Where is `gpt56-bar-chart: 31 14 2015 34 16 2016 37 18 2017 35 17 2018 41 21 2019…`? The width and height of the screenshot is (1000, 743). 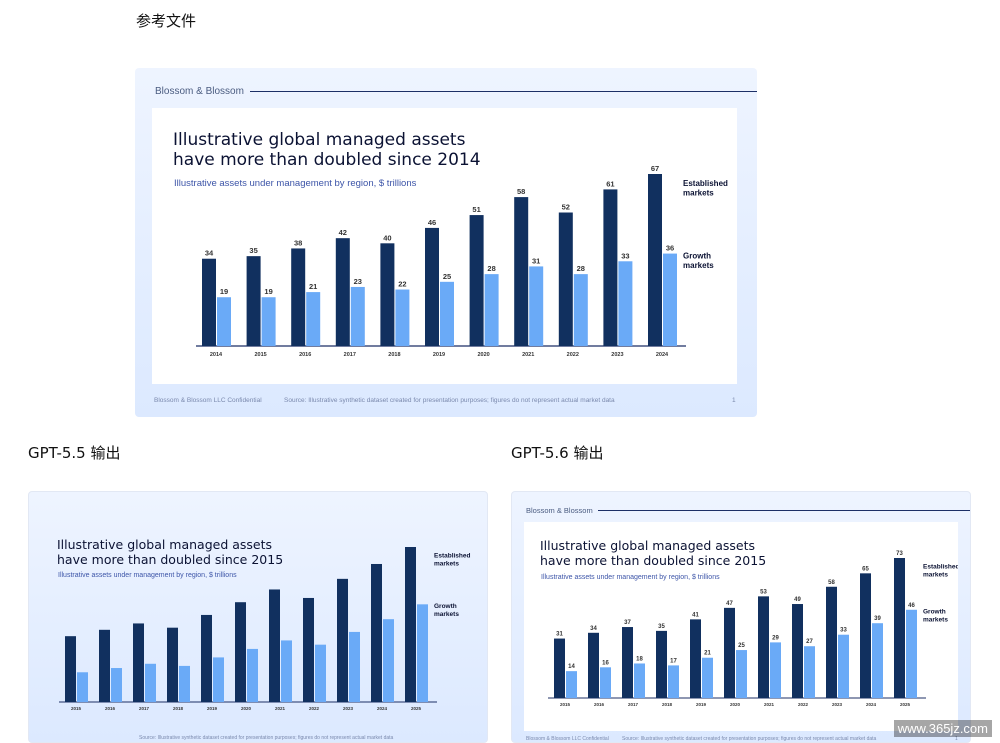 gpt56-bar-chart: 31 14 2015 34 16 2016 37 18 2017 35 17 2018 41 21 2019… is located at coordinates (753, 629).